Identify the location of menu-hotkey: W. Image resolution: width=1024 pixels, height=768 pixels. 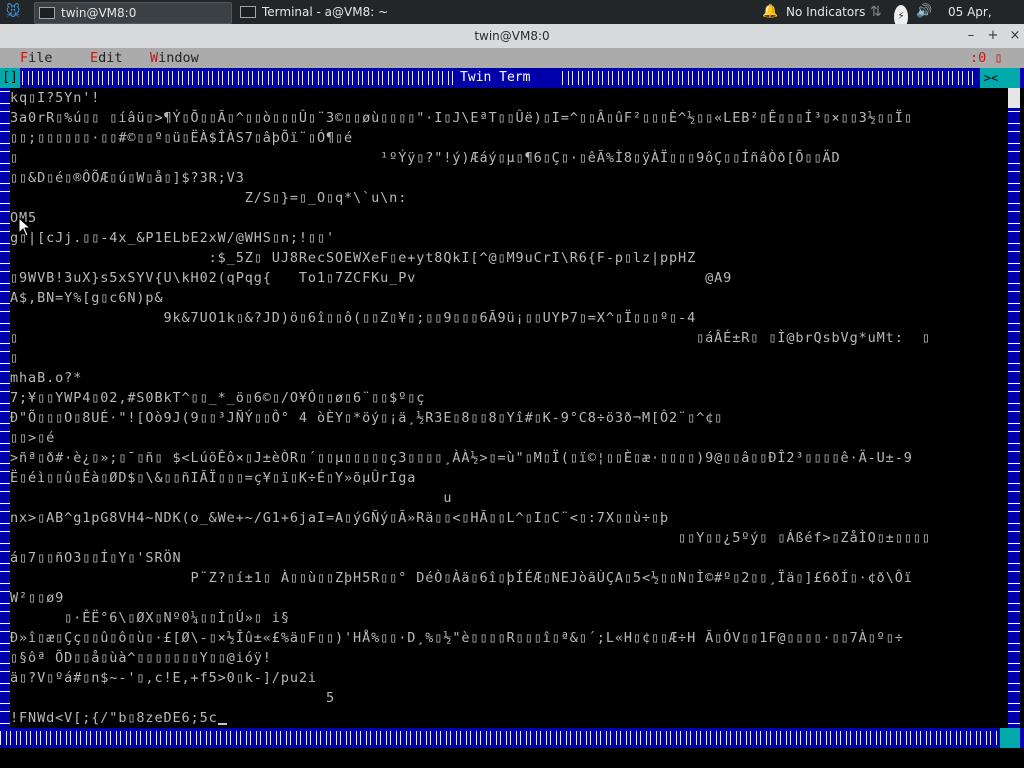
(154, 58).